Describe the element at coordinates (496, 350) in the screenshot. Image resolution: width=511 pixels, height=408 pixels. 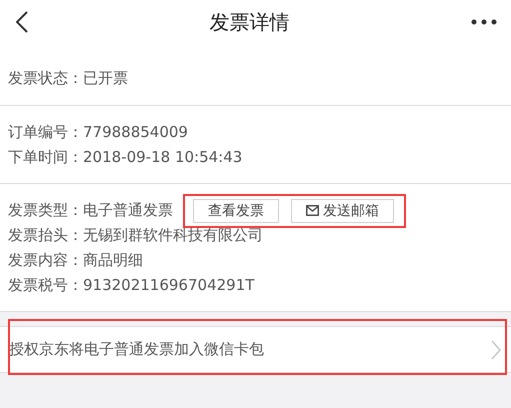
I see `chevron-icon` at that location.